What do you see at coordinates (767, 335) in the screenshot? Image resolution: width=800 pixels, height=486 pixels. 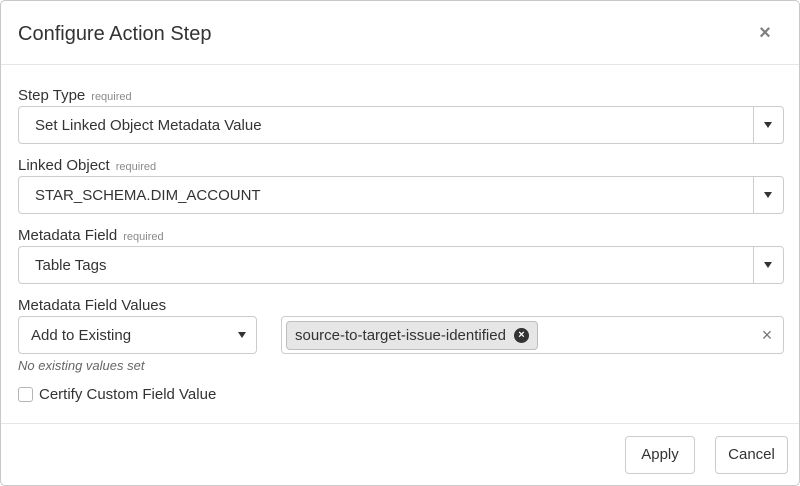 I see `clear-icon: ×` at bounding box center [767, 335].